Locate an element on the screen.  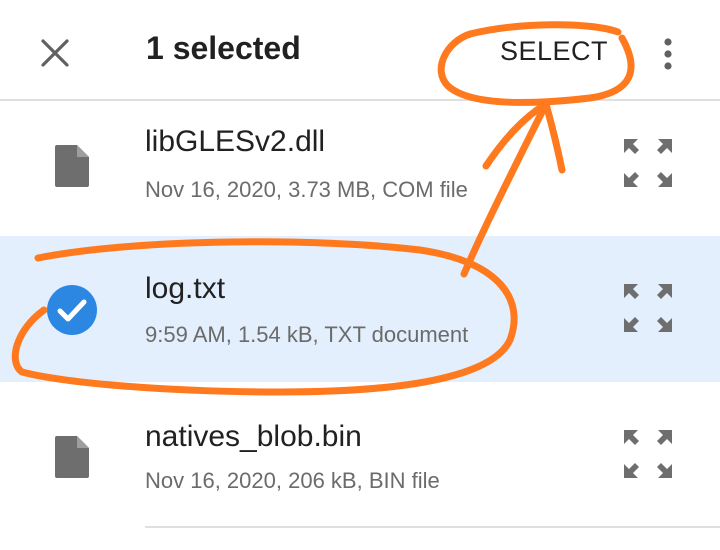
file-name: log.txt is located at coordinates (185, 288).